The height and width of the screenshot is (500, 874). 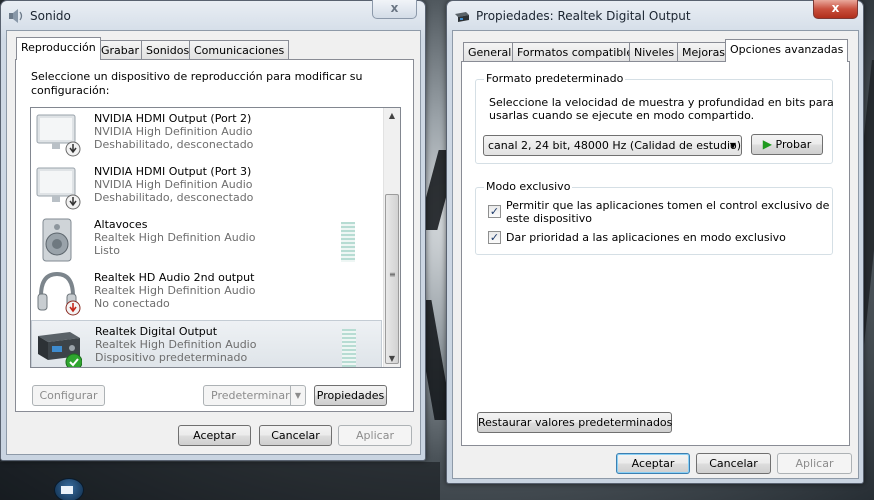 I want to click on scroll-up-arrow-icon: ▲, so click(x=392, y=116).